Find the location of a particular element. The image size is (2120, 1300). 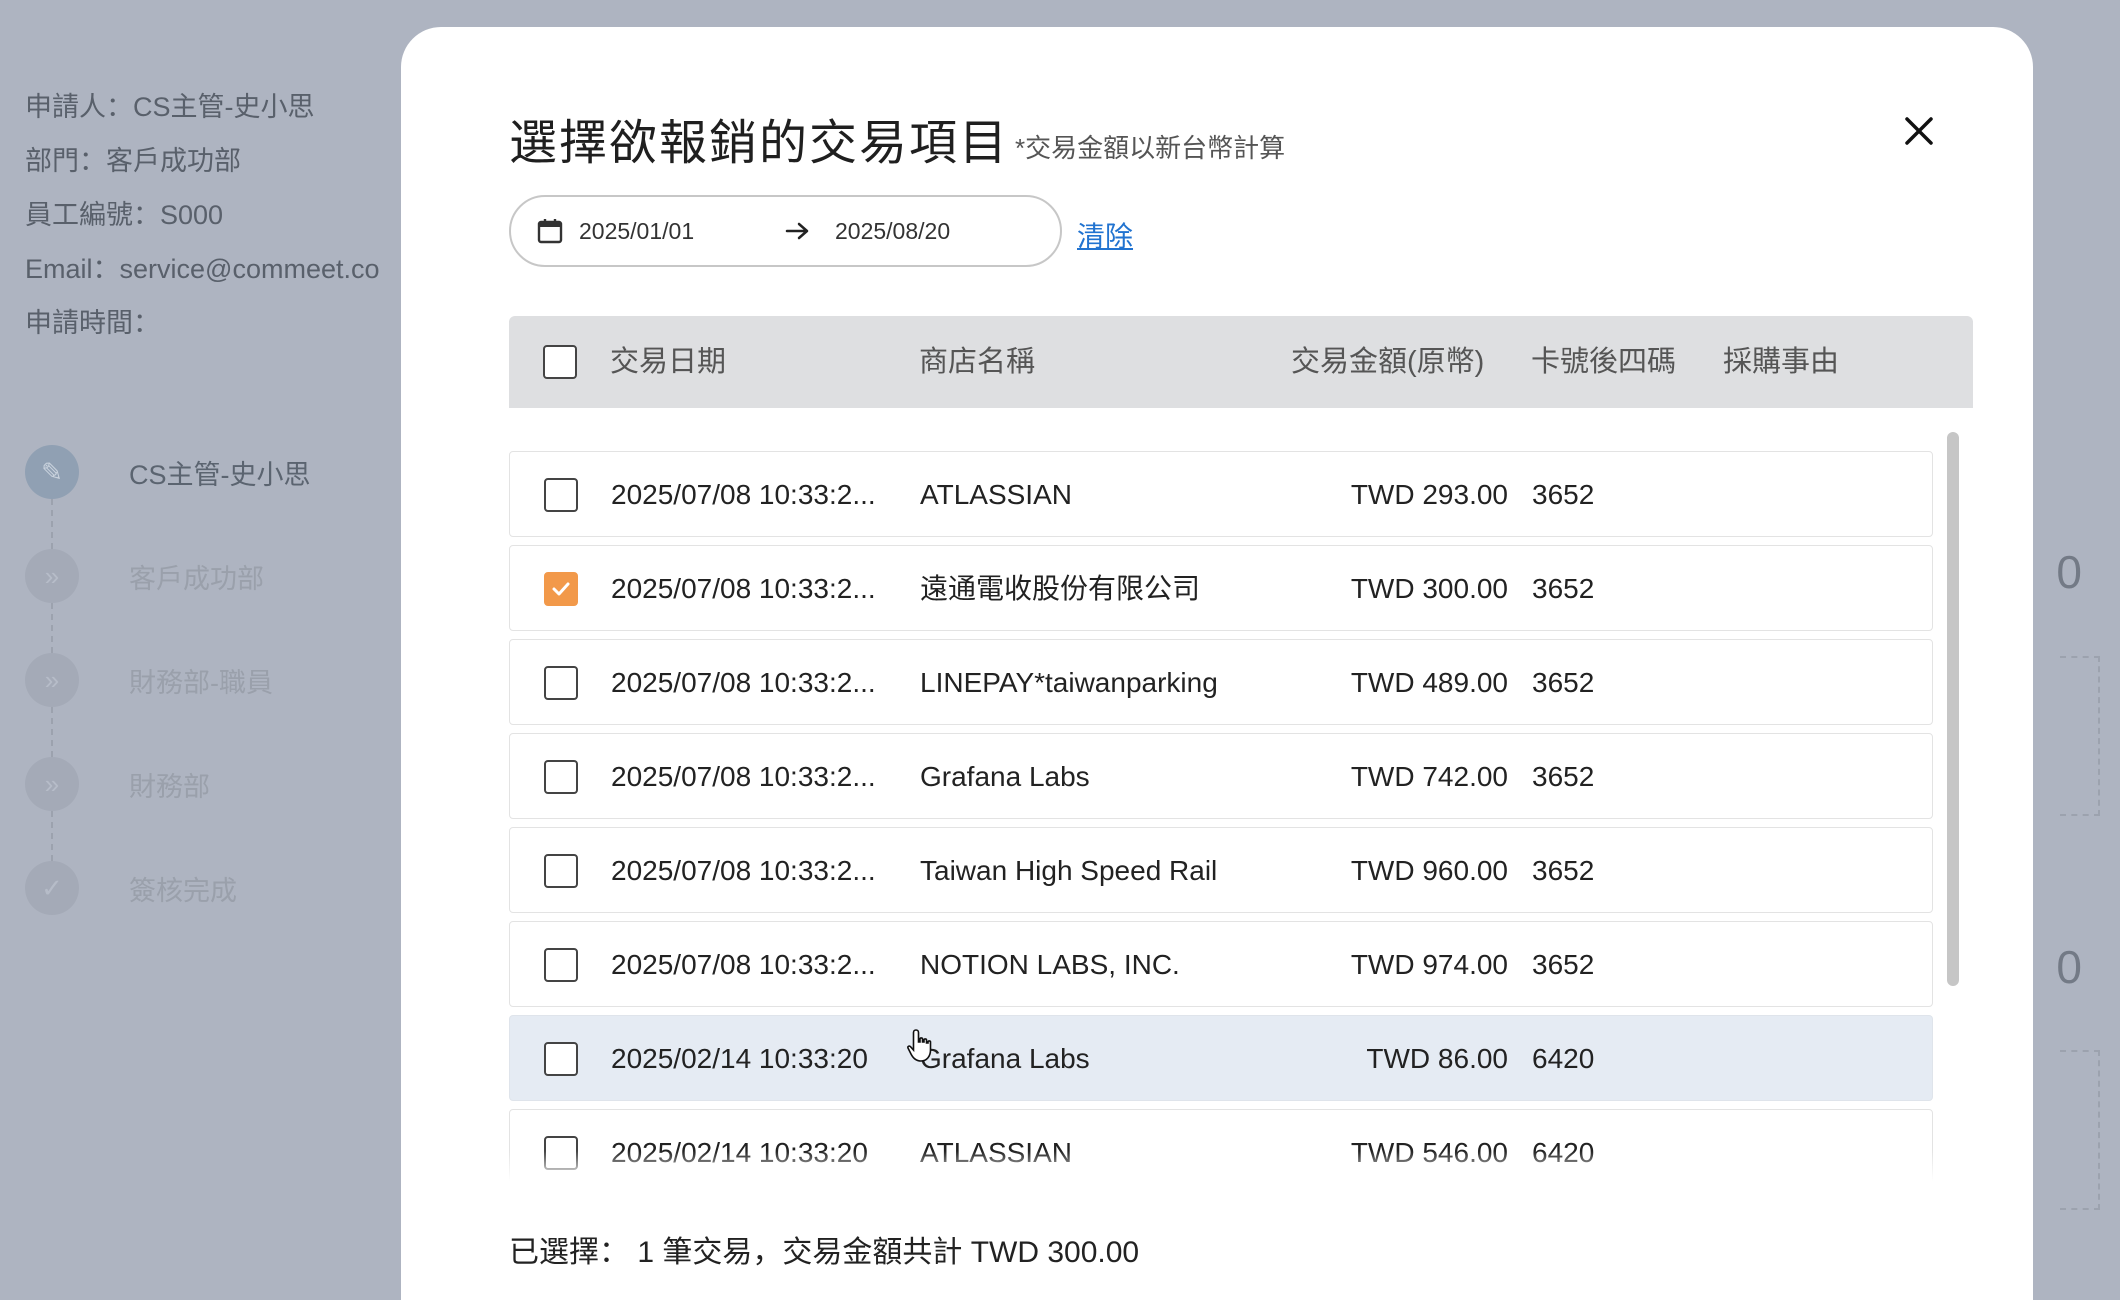

hand-cursor-icon is located at coordinates (919, 1045).